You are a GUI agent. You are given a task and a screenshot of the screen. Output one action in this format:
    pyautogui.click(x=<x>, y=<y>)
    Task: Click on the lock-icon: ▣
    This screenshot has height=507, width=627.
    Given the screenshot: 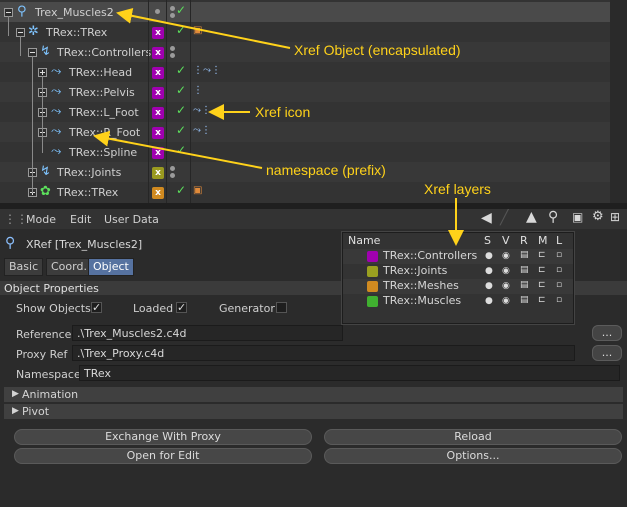 What is the action you would take?
    pyautogui.click(x=577, y=217)
    